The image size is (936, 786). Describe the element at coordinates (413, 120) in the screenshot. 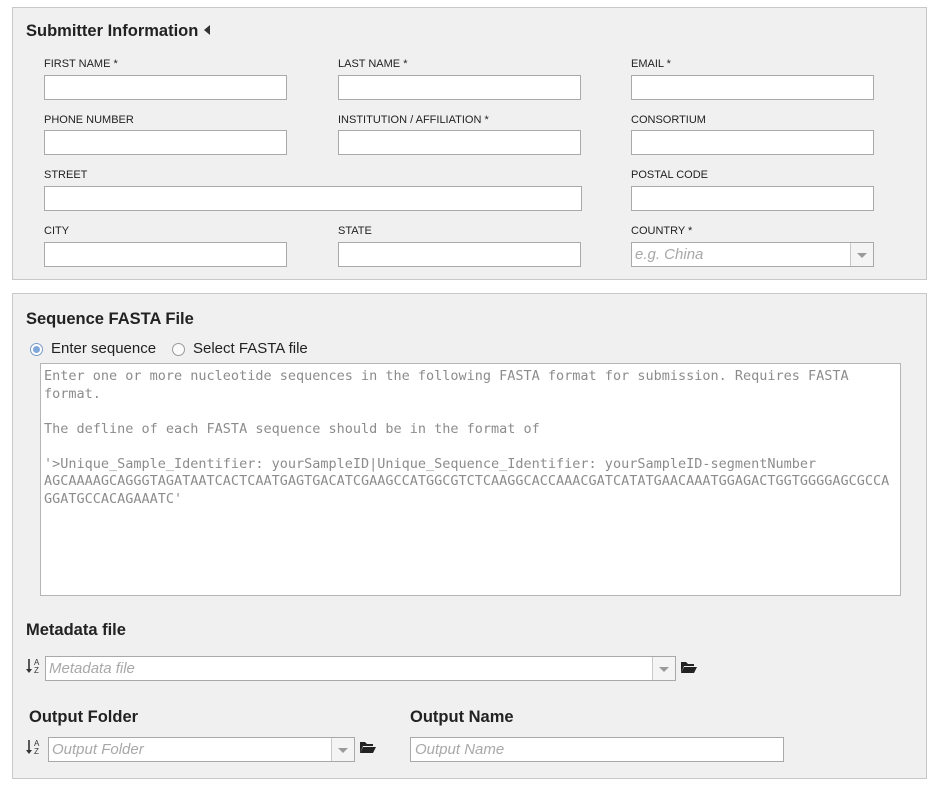

I see `institution-label: INSTITUTION / AFFILIATION *` at that location.